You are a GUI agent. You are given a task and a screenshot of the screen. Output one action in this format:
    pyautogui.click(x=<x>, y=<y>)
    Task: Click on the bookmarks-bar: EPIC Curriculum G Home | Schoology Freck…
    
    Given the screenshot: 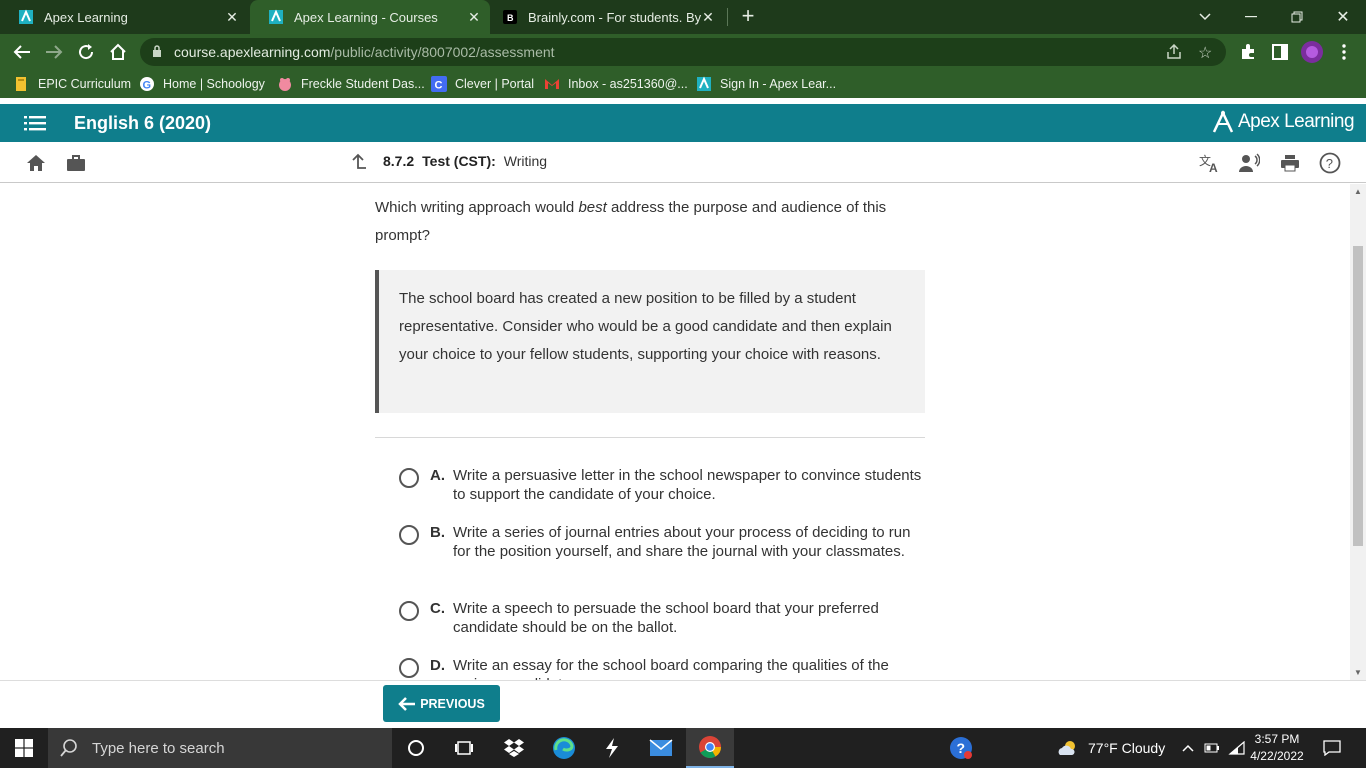 What is the action you would take?
    pyautogui.click(x=683, y=84)
    